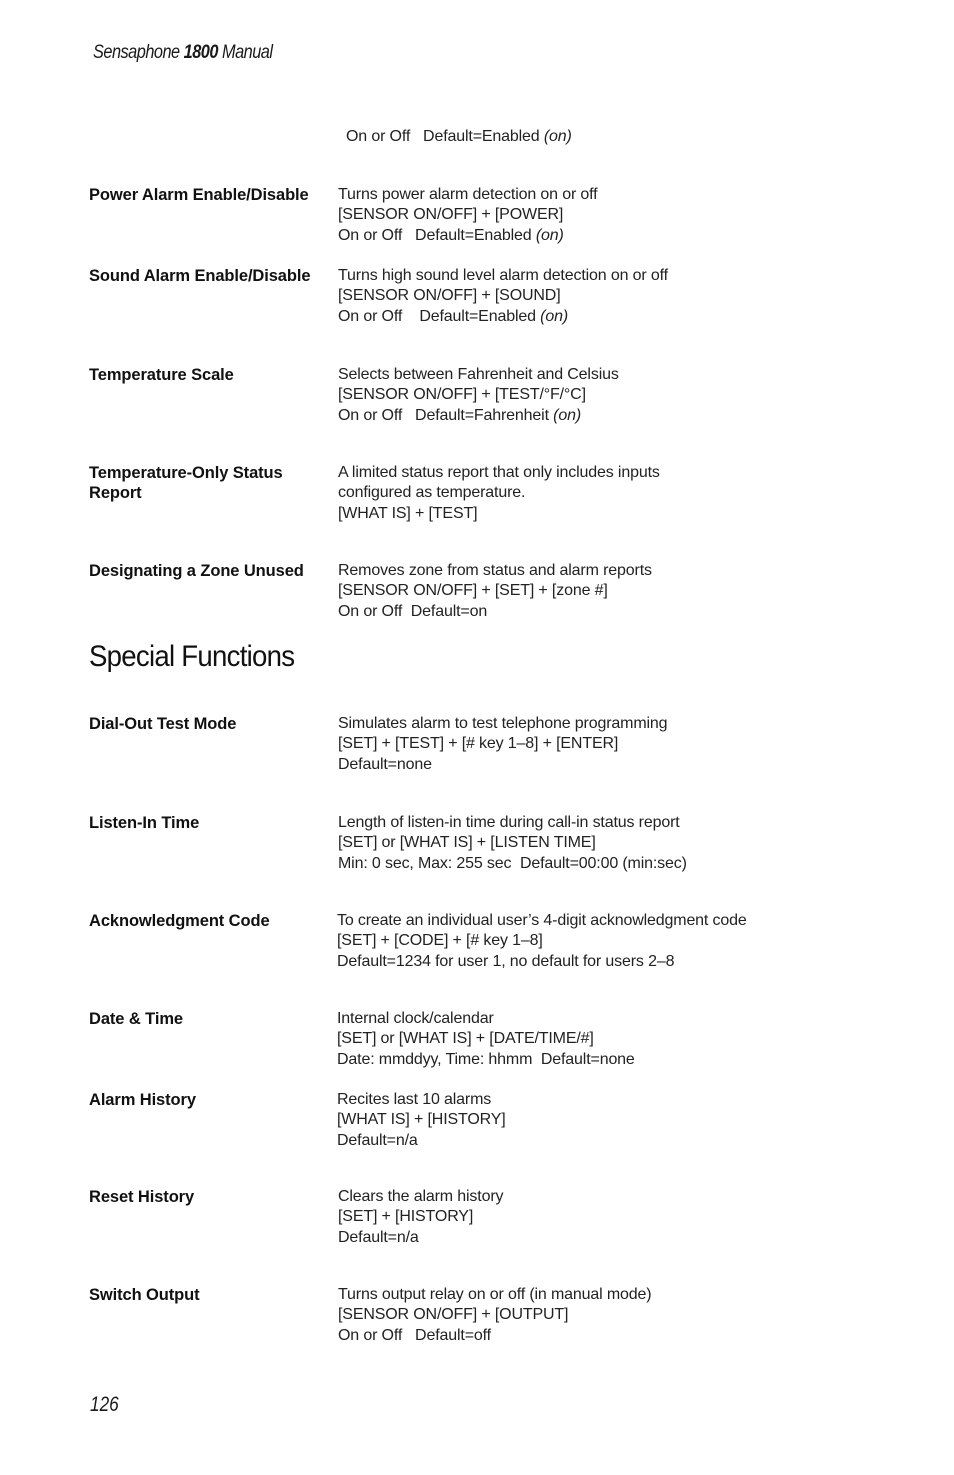 This screenshot has width=954, height=1475. Describe the element at coordinates (414, 1335) in the screenshot. I see `desc-line: On or Off Default=off` at that location.